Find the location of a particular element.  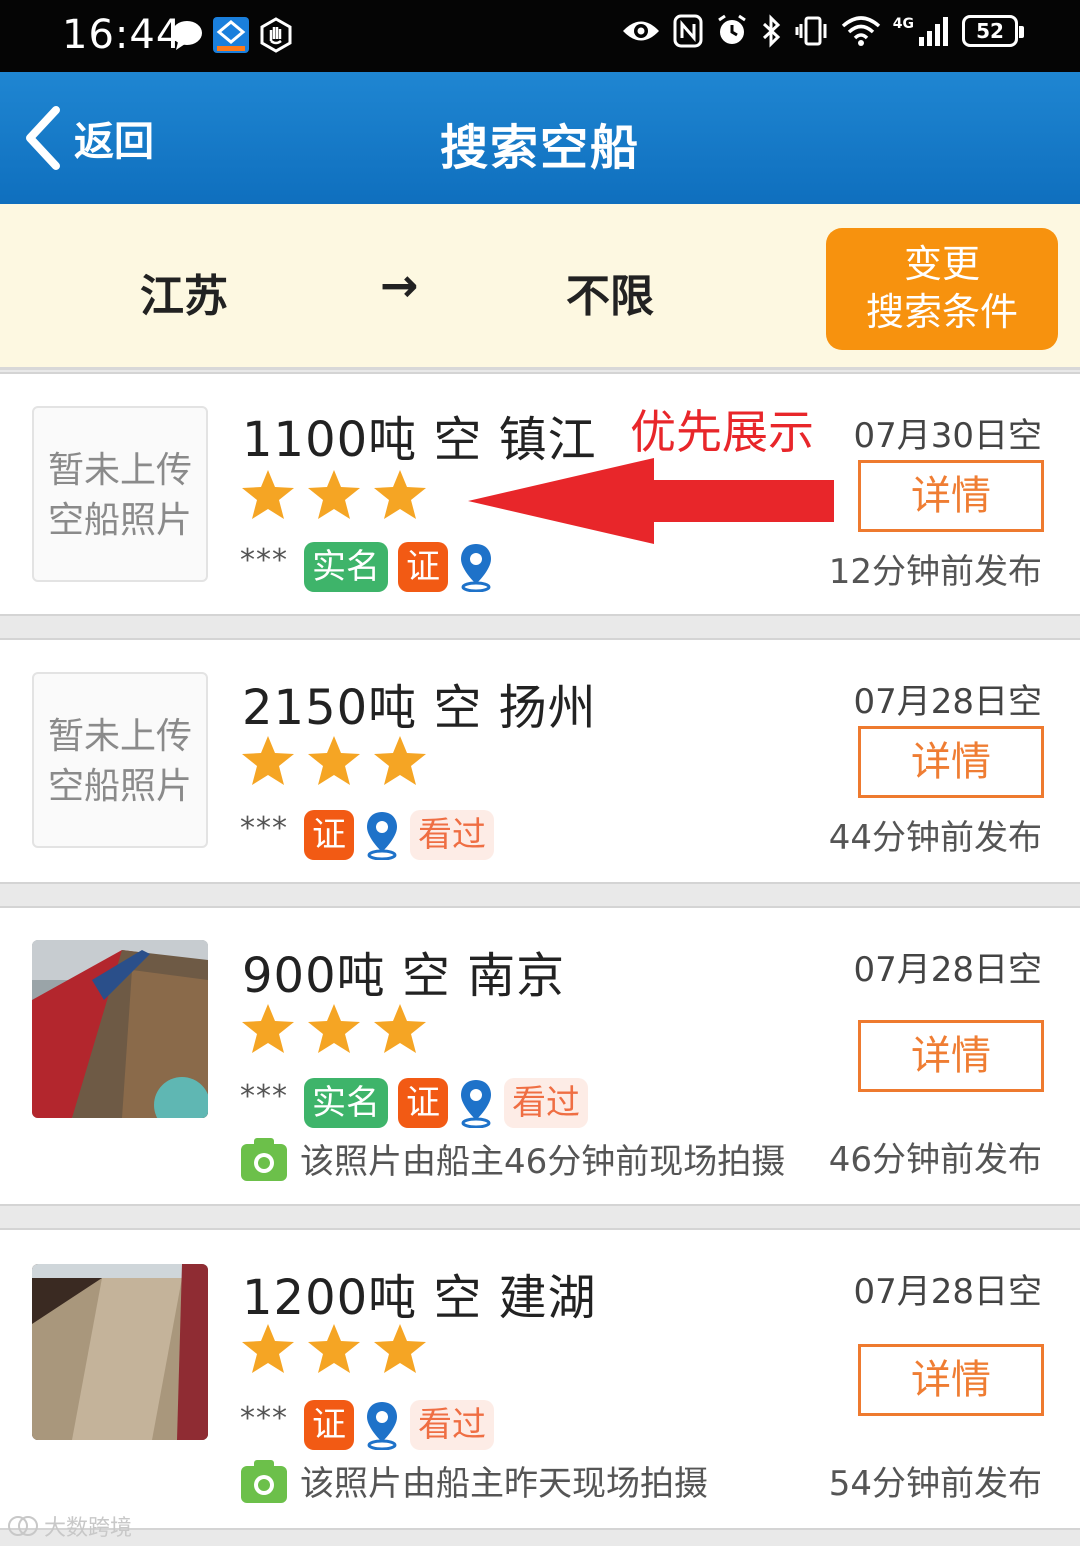

photo-note: 该照片由船主46分钟前现场拍摄 is located at coordinates (512, 1158).